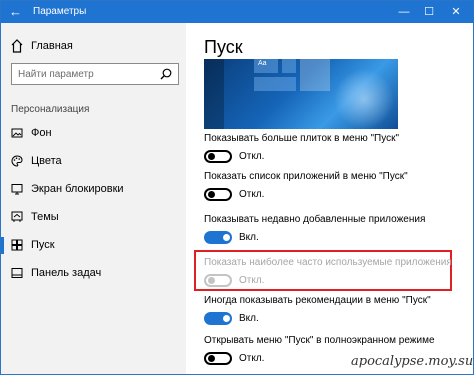  What do you see at coordinates (17, 216) in the screenshot?
I see `brush-icon` at bounding box center [17, 216].